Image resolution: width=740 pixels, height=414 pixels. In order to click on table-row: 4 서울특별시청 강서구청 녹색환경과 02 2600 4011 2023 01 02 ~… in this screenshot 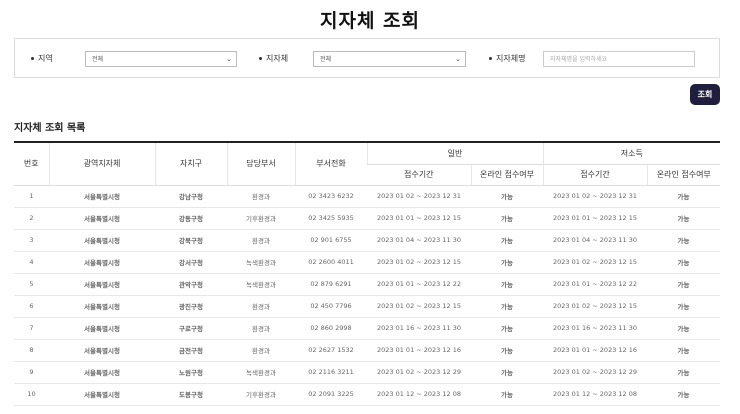, I will do `click(367, 262)`.